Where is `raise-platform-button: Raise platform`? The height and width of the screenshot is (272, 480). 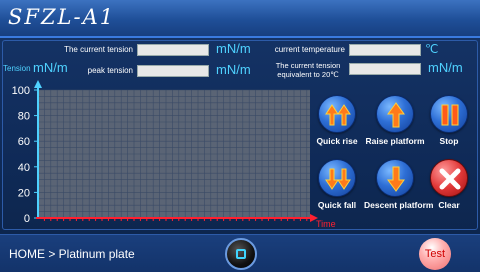
raise-platform-button: Raise platform is located at coordinates (395, 125).